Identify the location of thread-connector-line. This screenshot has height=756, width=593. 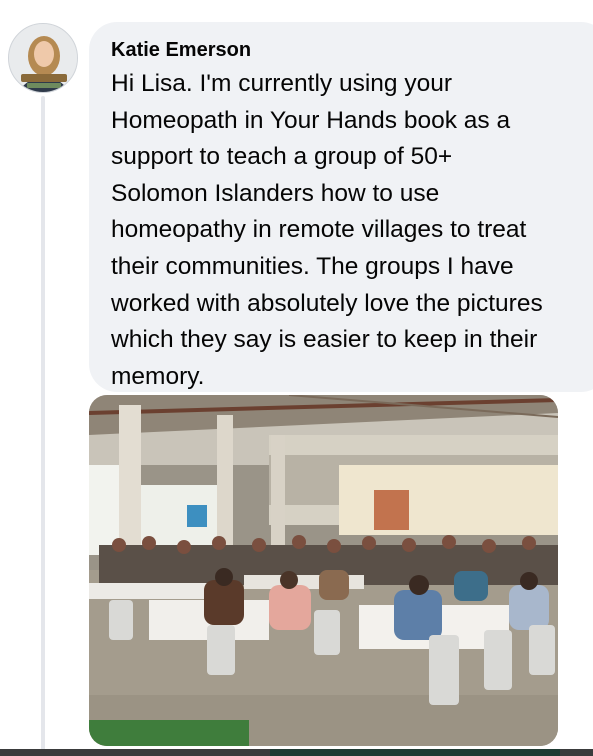
(43, 426).